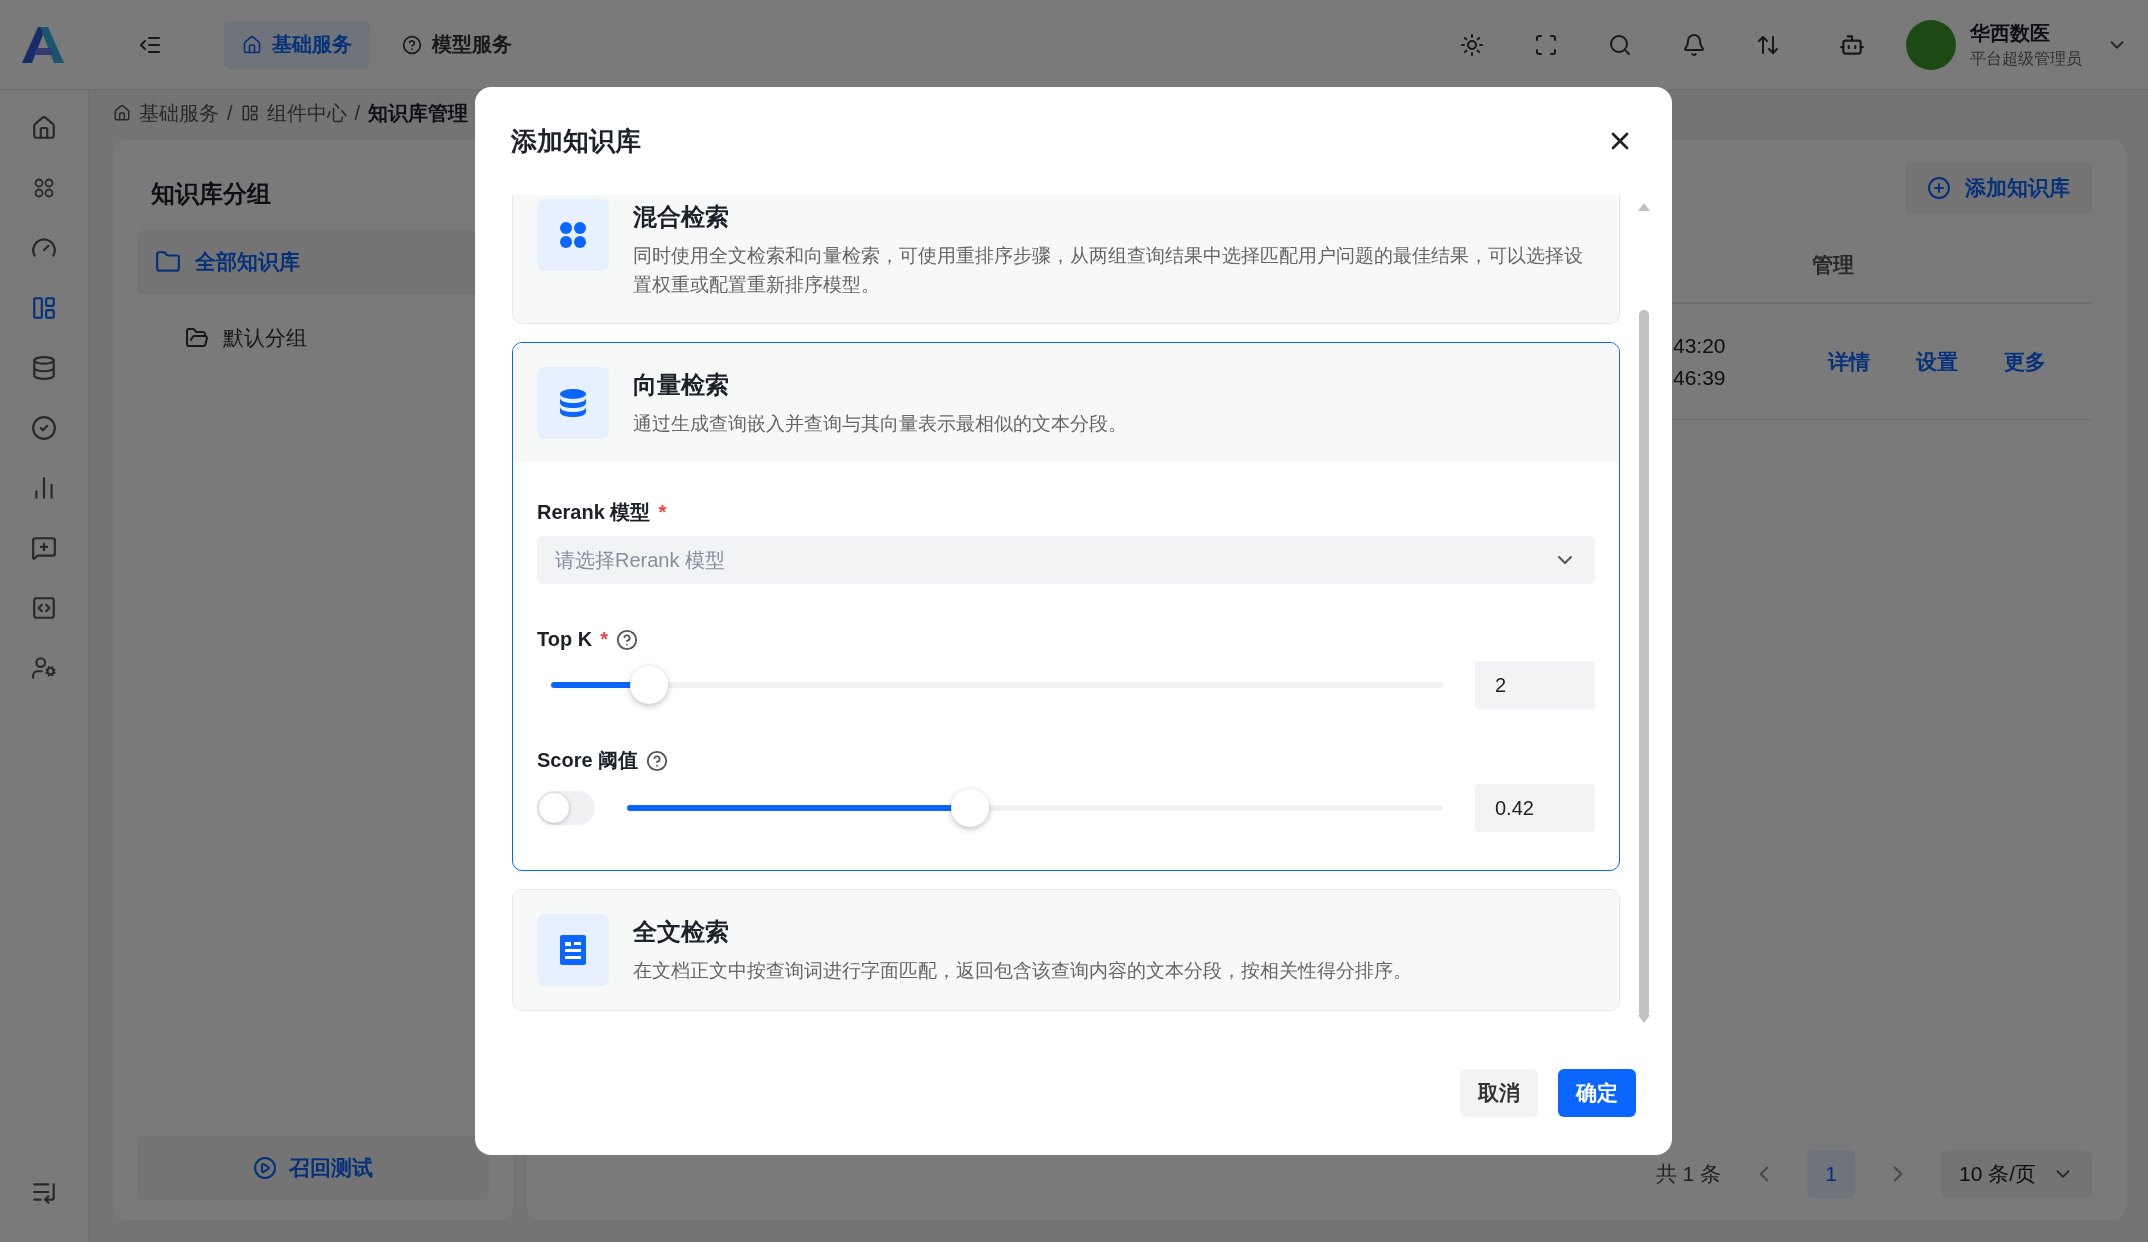 The width and height of the screenshot is (2148, 1242). I want to click on table-cell: 46:39, so click(1699, 377).